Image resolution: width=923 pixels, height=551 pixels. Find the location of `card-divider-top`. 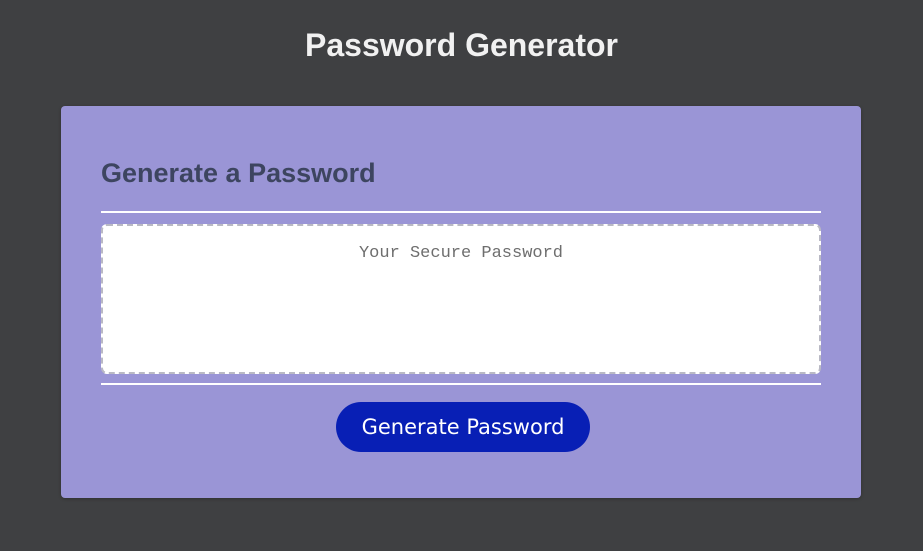

card-divider-top is located at coordinates (461, 212).